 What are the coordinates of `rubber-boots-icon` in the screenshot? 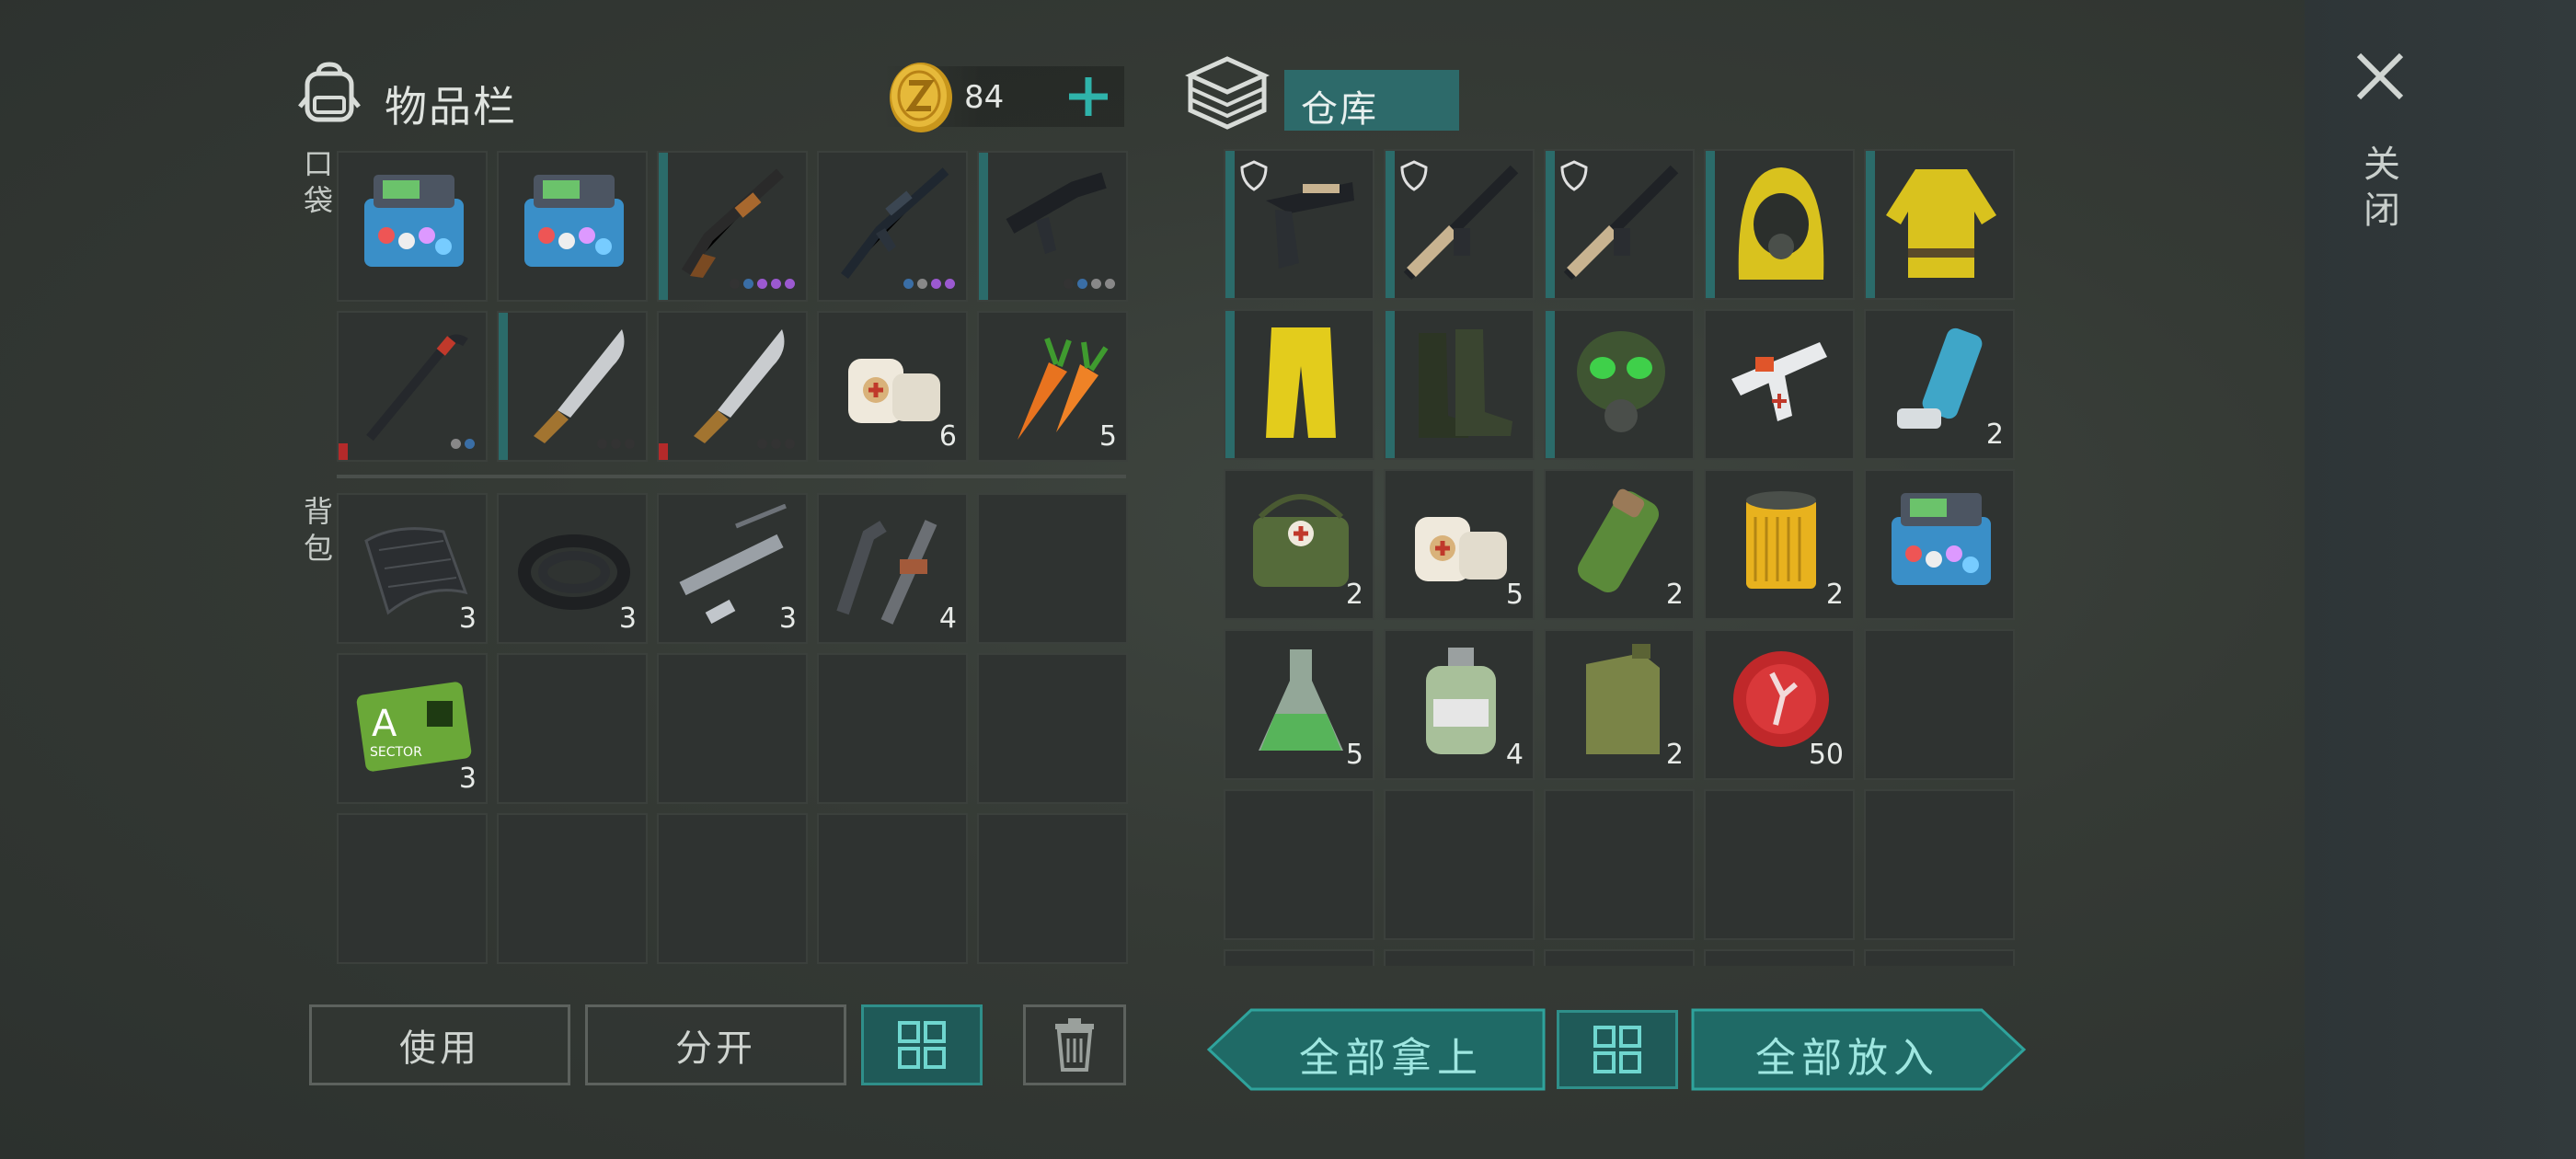 It's located at (1465, 383).